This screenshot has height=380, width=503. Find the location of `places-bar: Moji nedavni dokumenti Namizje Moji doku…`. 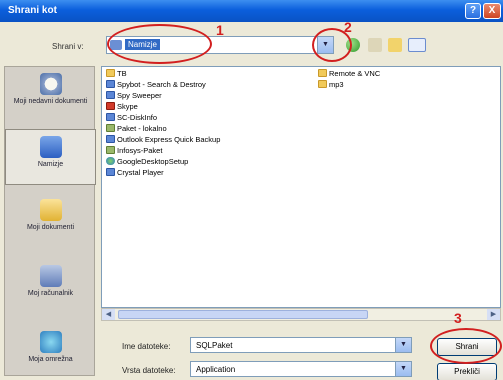

places-bar: Moji nedavni dokumenti Namizje Moji doku… is located at coordinates (50, 221).